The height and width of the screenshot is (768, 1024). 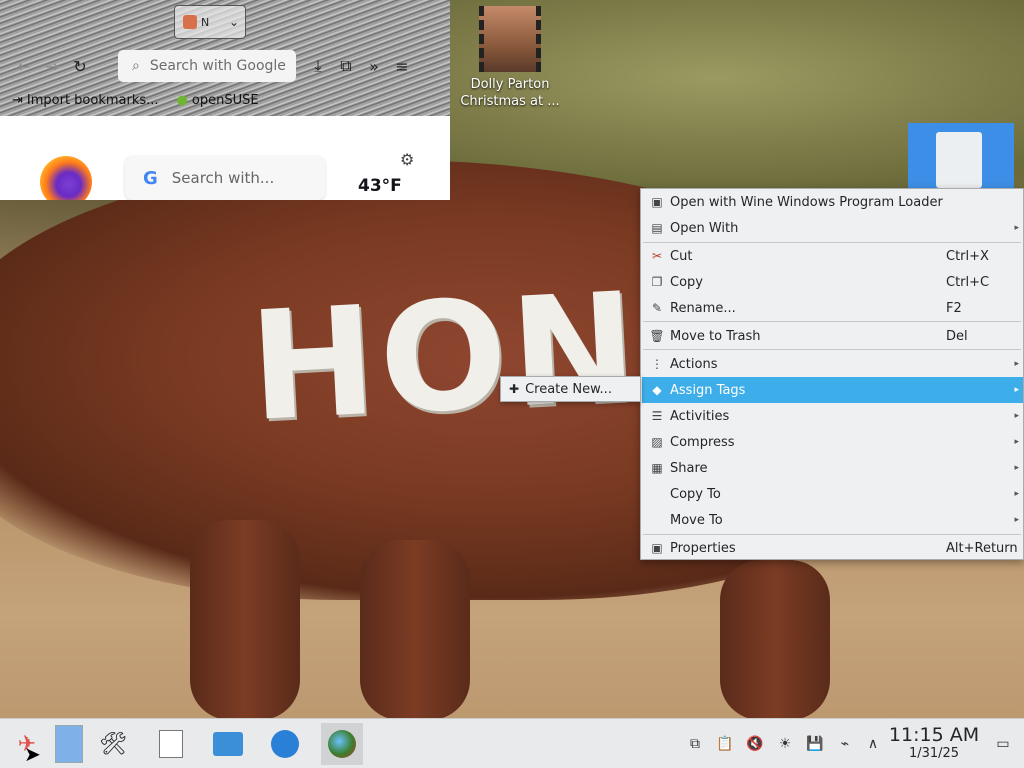 What do you see at coordinates (657, 308) in the screenshot?
I see `pencil-icon: ✎` at bounding box center [657, 308].